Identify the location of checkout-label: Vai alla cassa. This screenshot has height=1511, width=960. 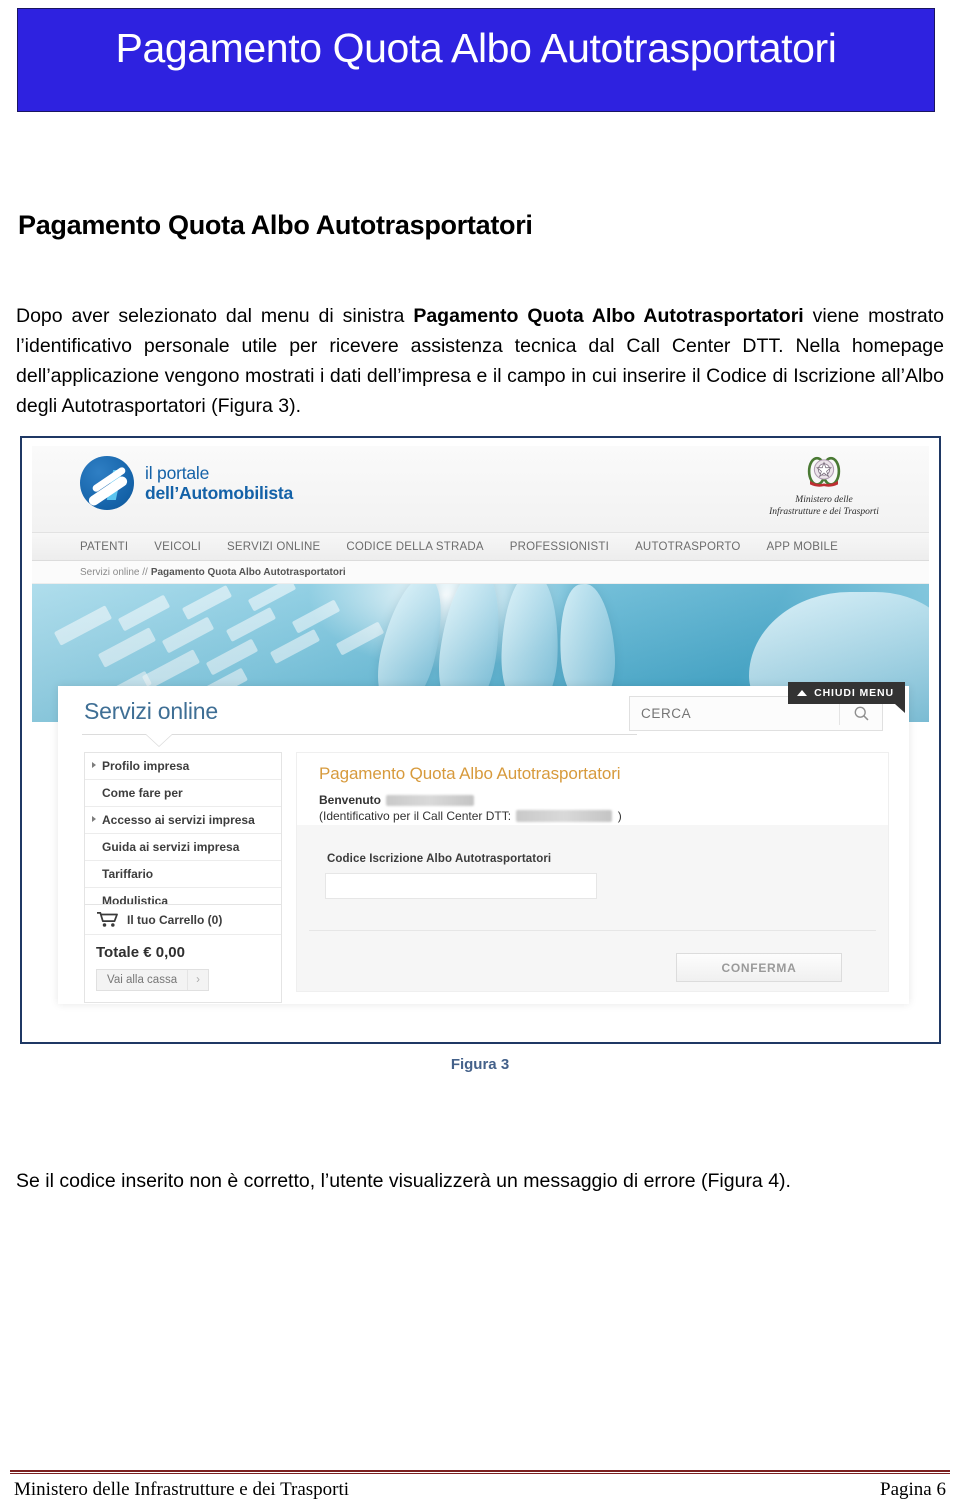
(142, 980).